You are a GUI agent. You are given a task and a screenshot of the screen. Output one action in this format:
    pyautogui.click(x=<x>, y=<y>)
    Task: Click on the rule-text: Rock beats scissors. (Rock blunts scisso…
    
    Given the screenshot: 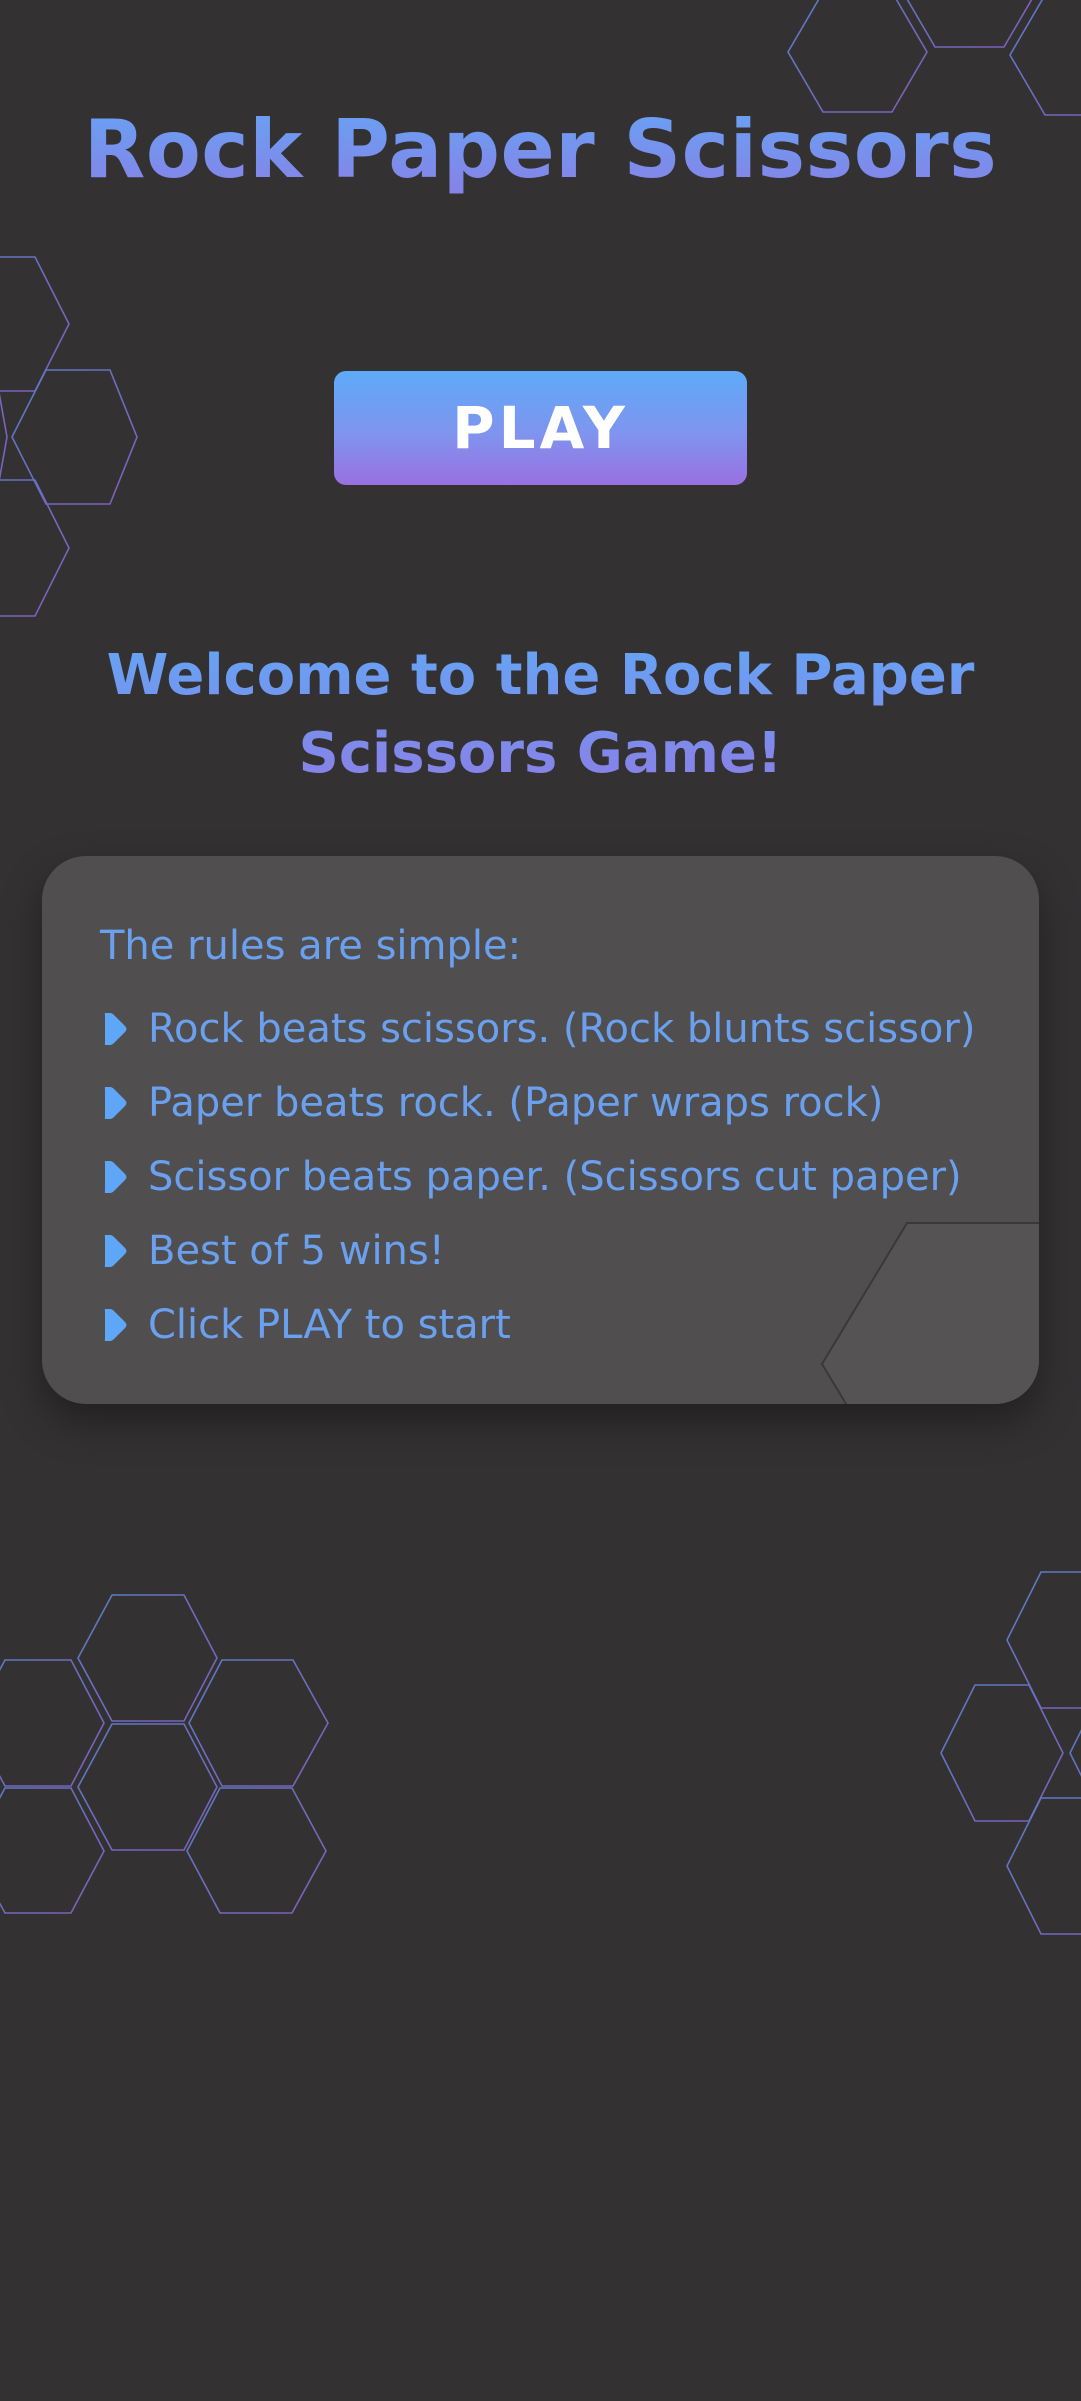 What is the action you would take?
    pyautogui.click(x=562, y=1029)
    